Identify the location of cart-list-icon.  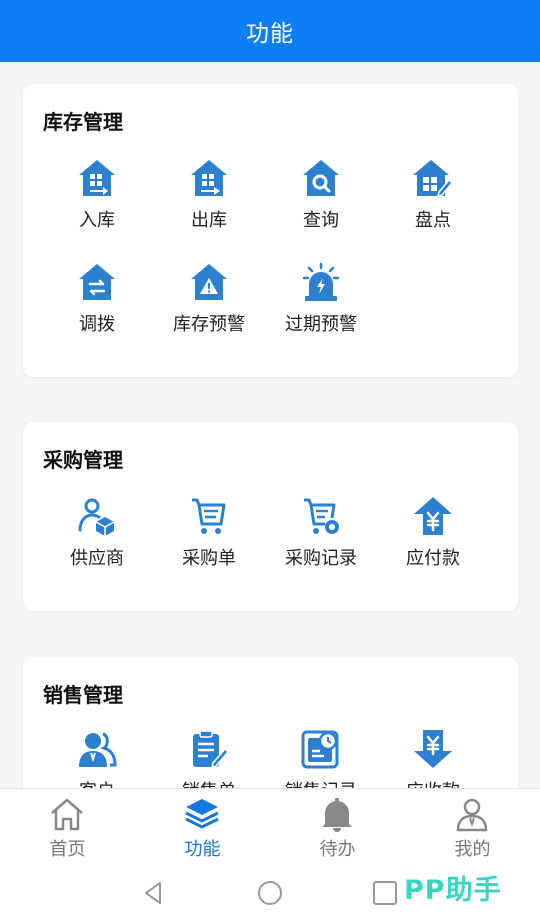
(209, 516).